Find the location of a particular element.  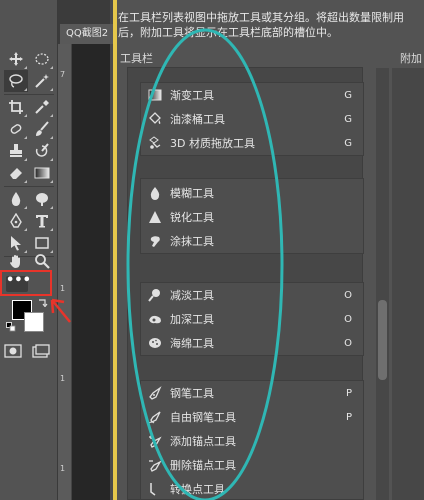

list-item: 模糊工具 is located at coordinates (252, 193).